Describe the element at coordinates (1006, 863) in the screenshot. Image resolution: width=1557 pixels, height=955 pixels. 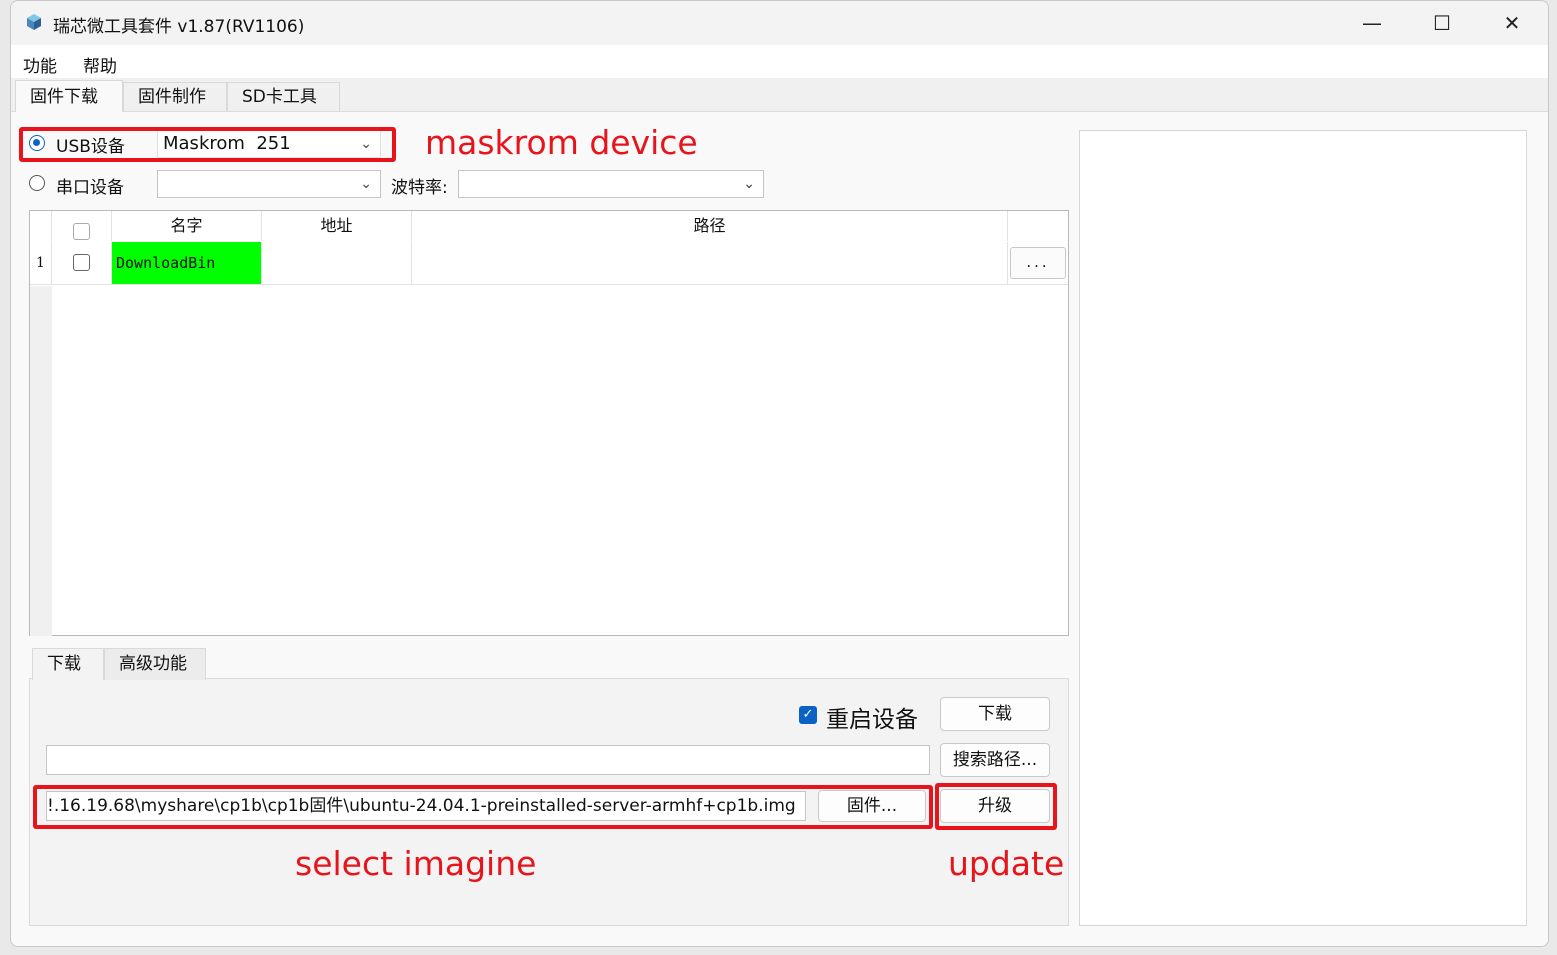
I see `annotation-update: update` at that location.